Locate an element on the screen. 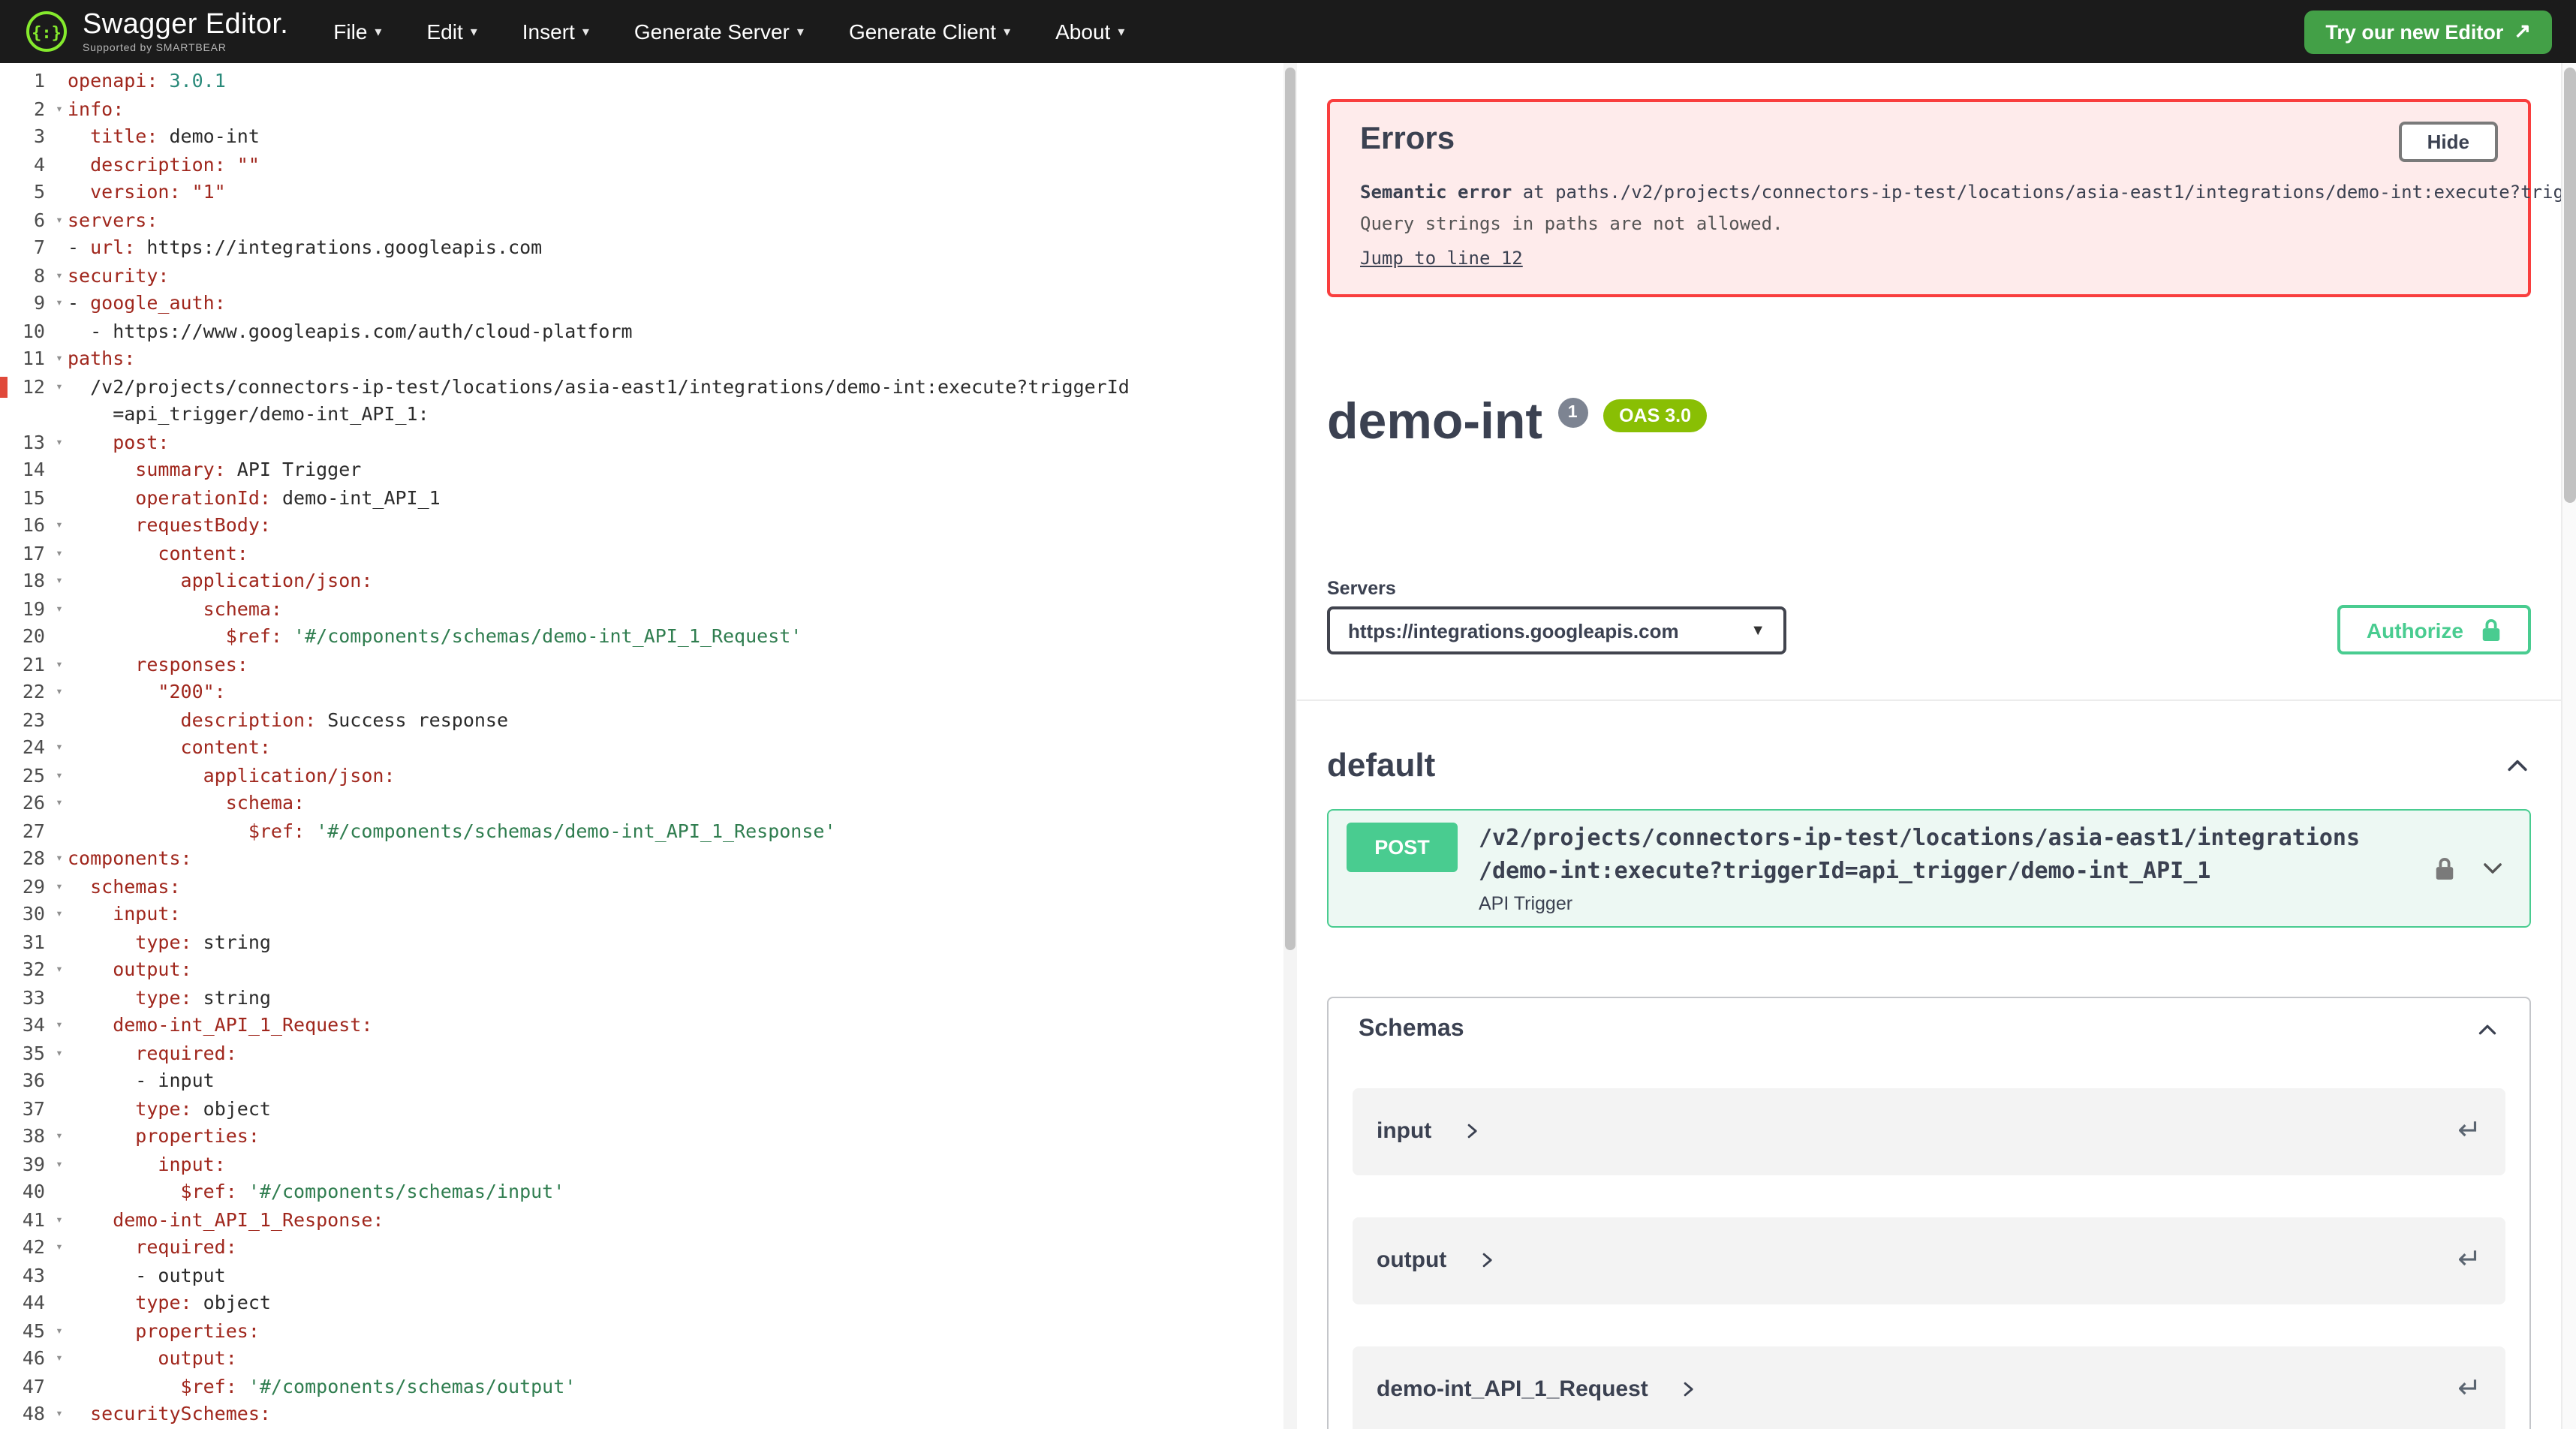  code-line: 37 type: object is located at coordinates (641, 1109).